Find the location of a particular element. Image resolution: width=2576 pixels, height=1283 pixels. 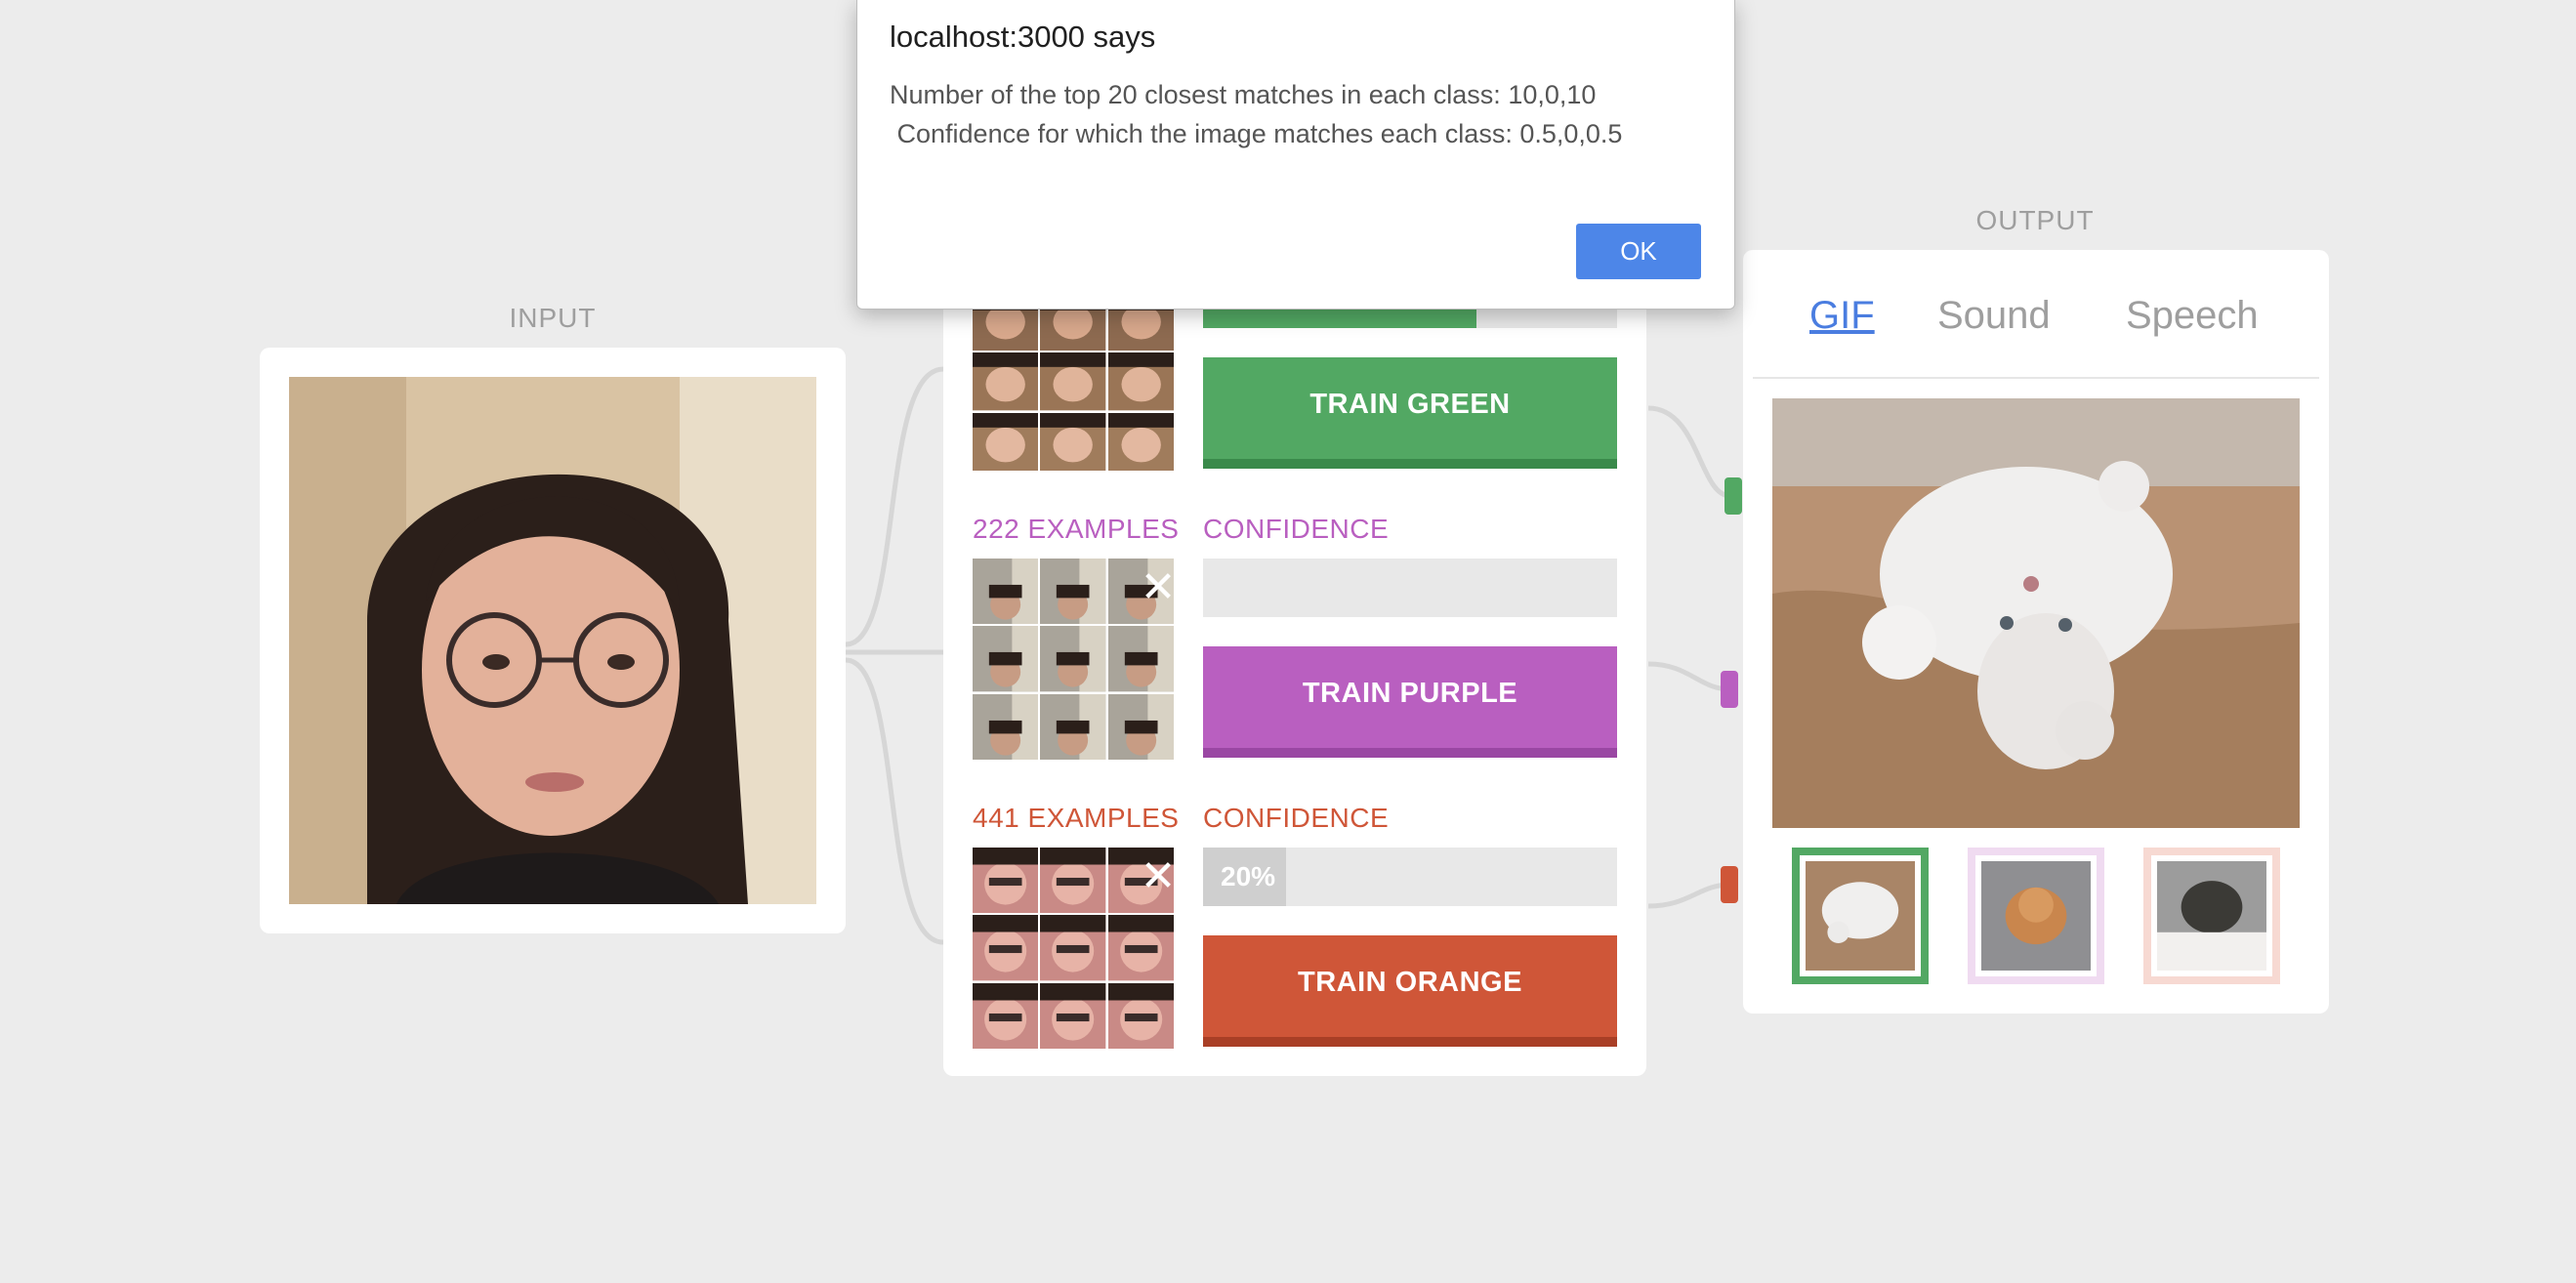

output-label: OUTPUT is located at coordinates (2035, 220).